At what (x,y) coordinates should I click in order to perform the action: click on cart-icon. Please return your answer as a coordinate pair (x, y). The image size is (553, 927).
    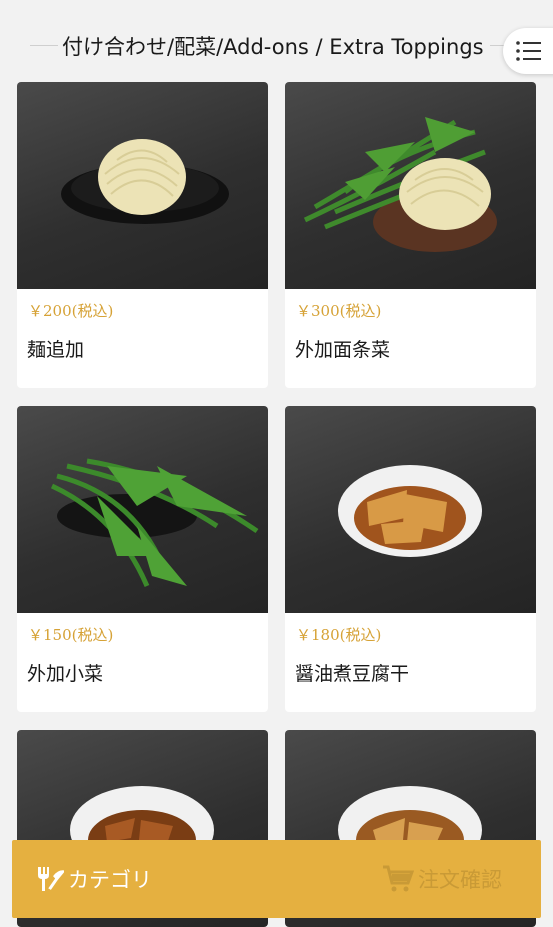
    Looking at the image, I should click on (398, 878).